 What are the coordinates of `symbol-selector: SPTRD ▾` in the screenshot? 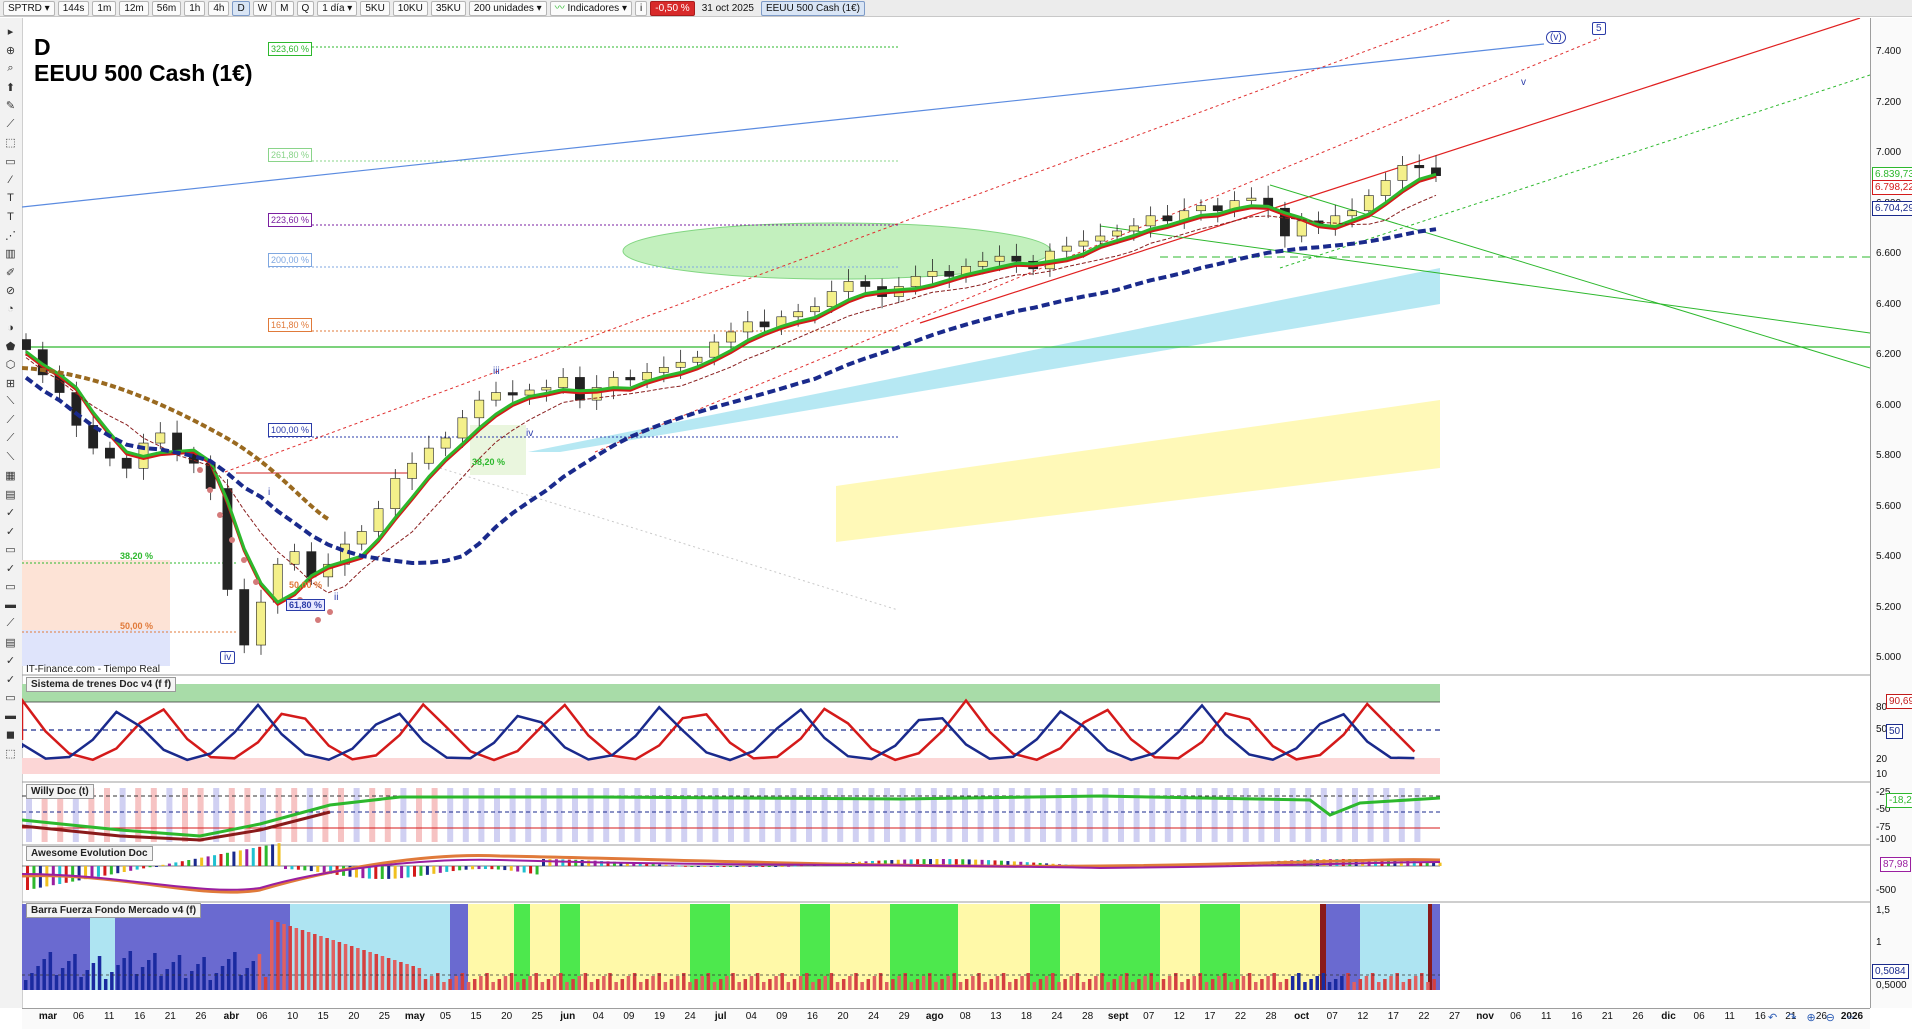 It's located at (29, 8).